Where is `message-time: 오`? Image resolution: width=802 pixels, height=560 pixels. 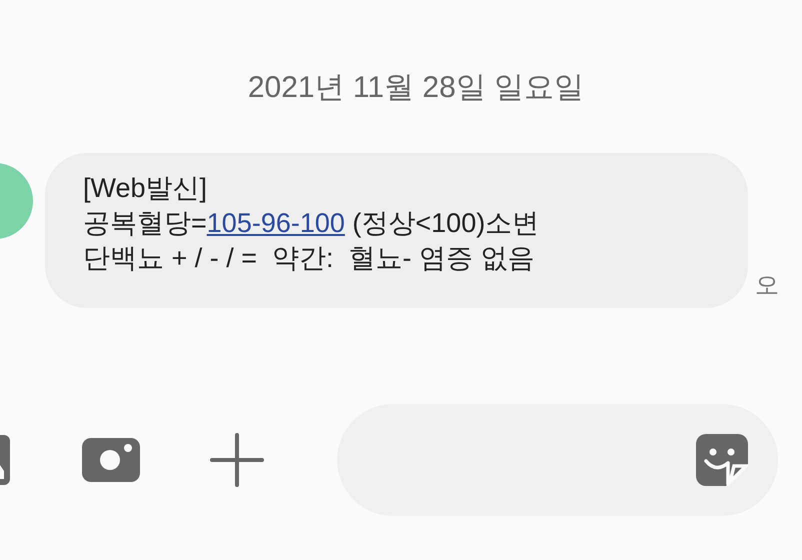
message-time: 오 is located at coordinates (767, 286).